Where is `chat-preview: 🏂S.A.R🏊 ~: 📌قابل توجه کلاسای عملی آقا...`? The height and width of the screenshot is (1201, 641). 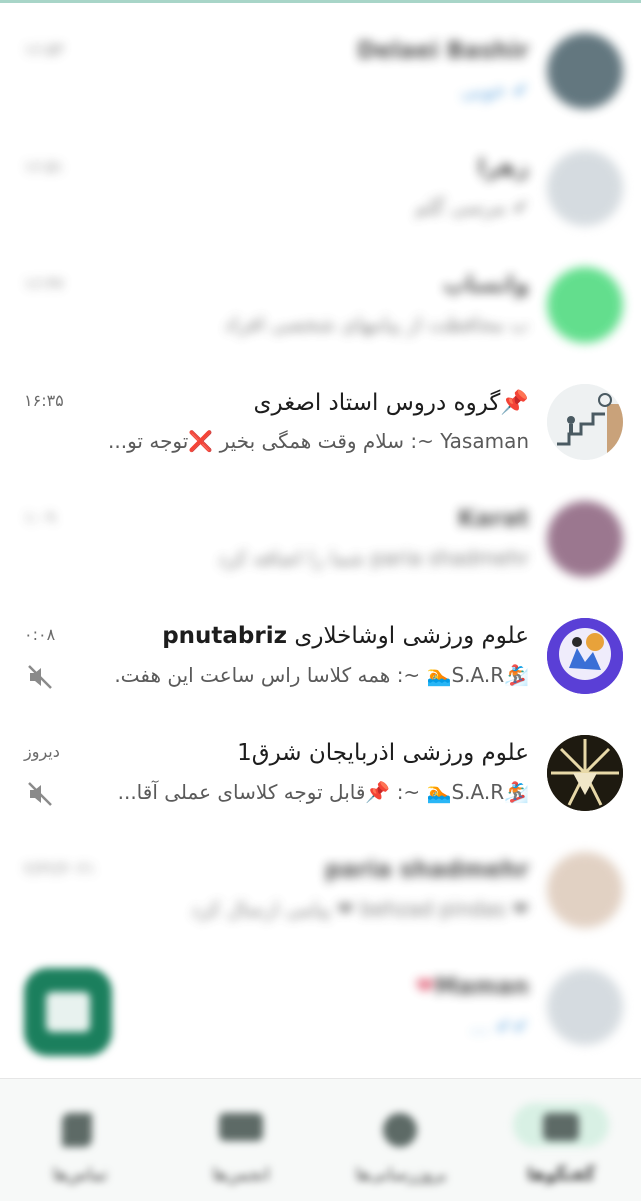 chat-preview: 🏂S.A.R🏊 ~: 📌قابل توجه کلاسای عملی آقا... is located at coordinates (323, 792).